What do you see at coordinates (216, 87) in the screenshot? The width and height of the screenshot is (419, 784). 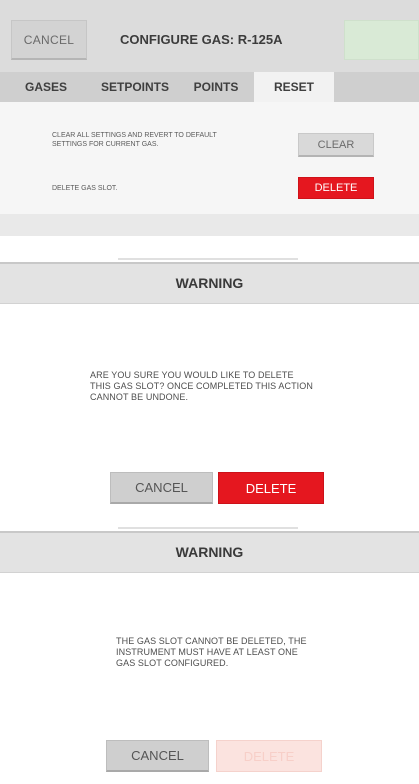 I see `tab-points: POINTS` at bounding box center [216, 87].